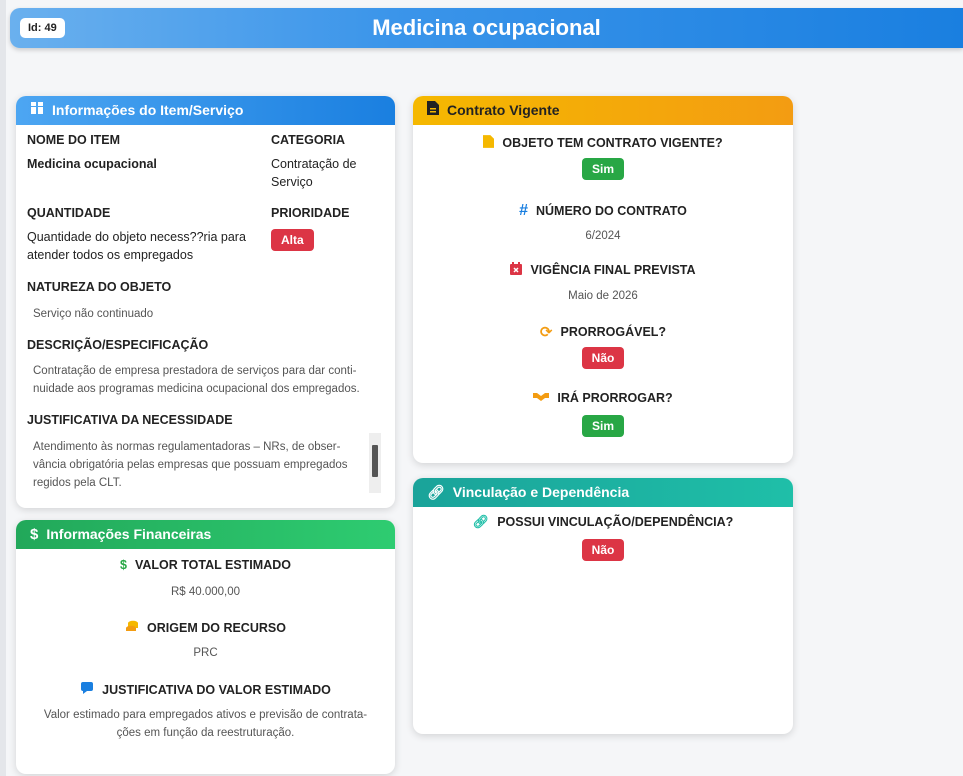  I want to click on justificativa-scrollbar, so click(375, 463).